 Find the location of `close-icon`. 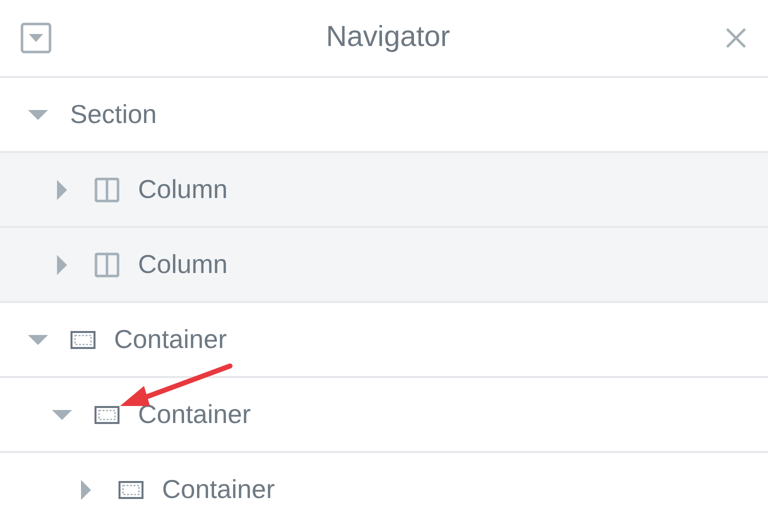

close-icon is located at coordinates (736, 38).